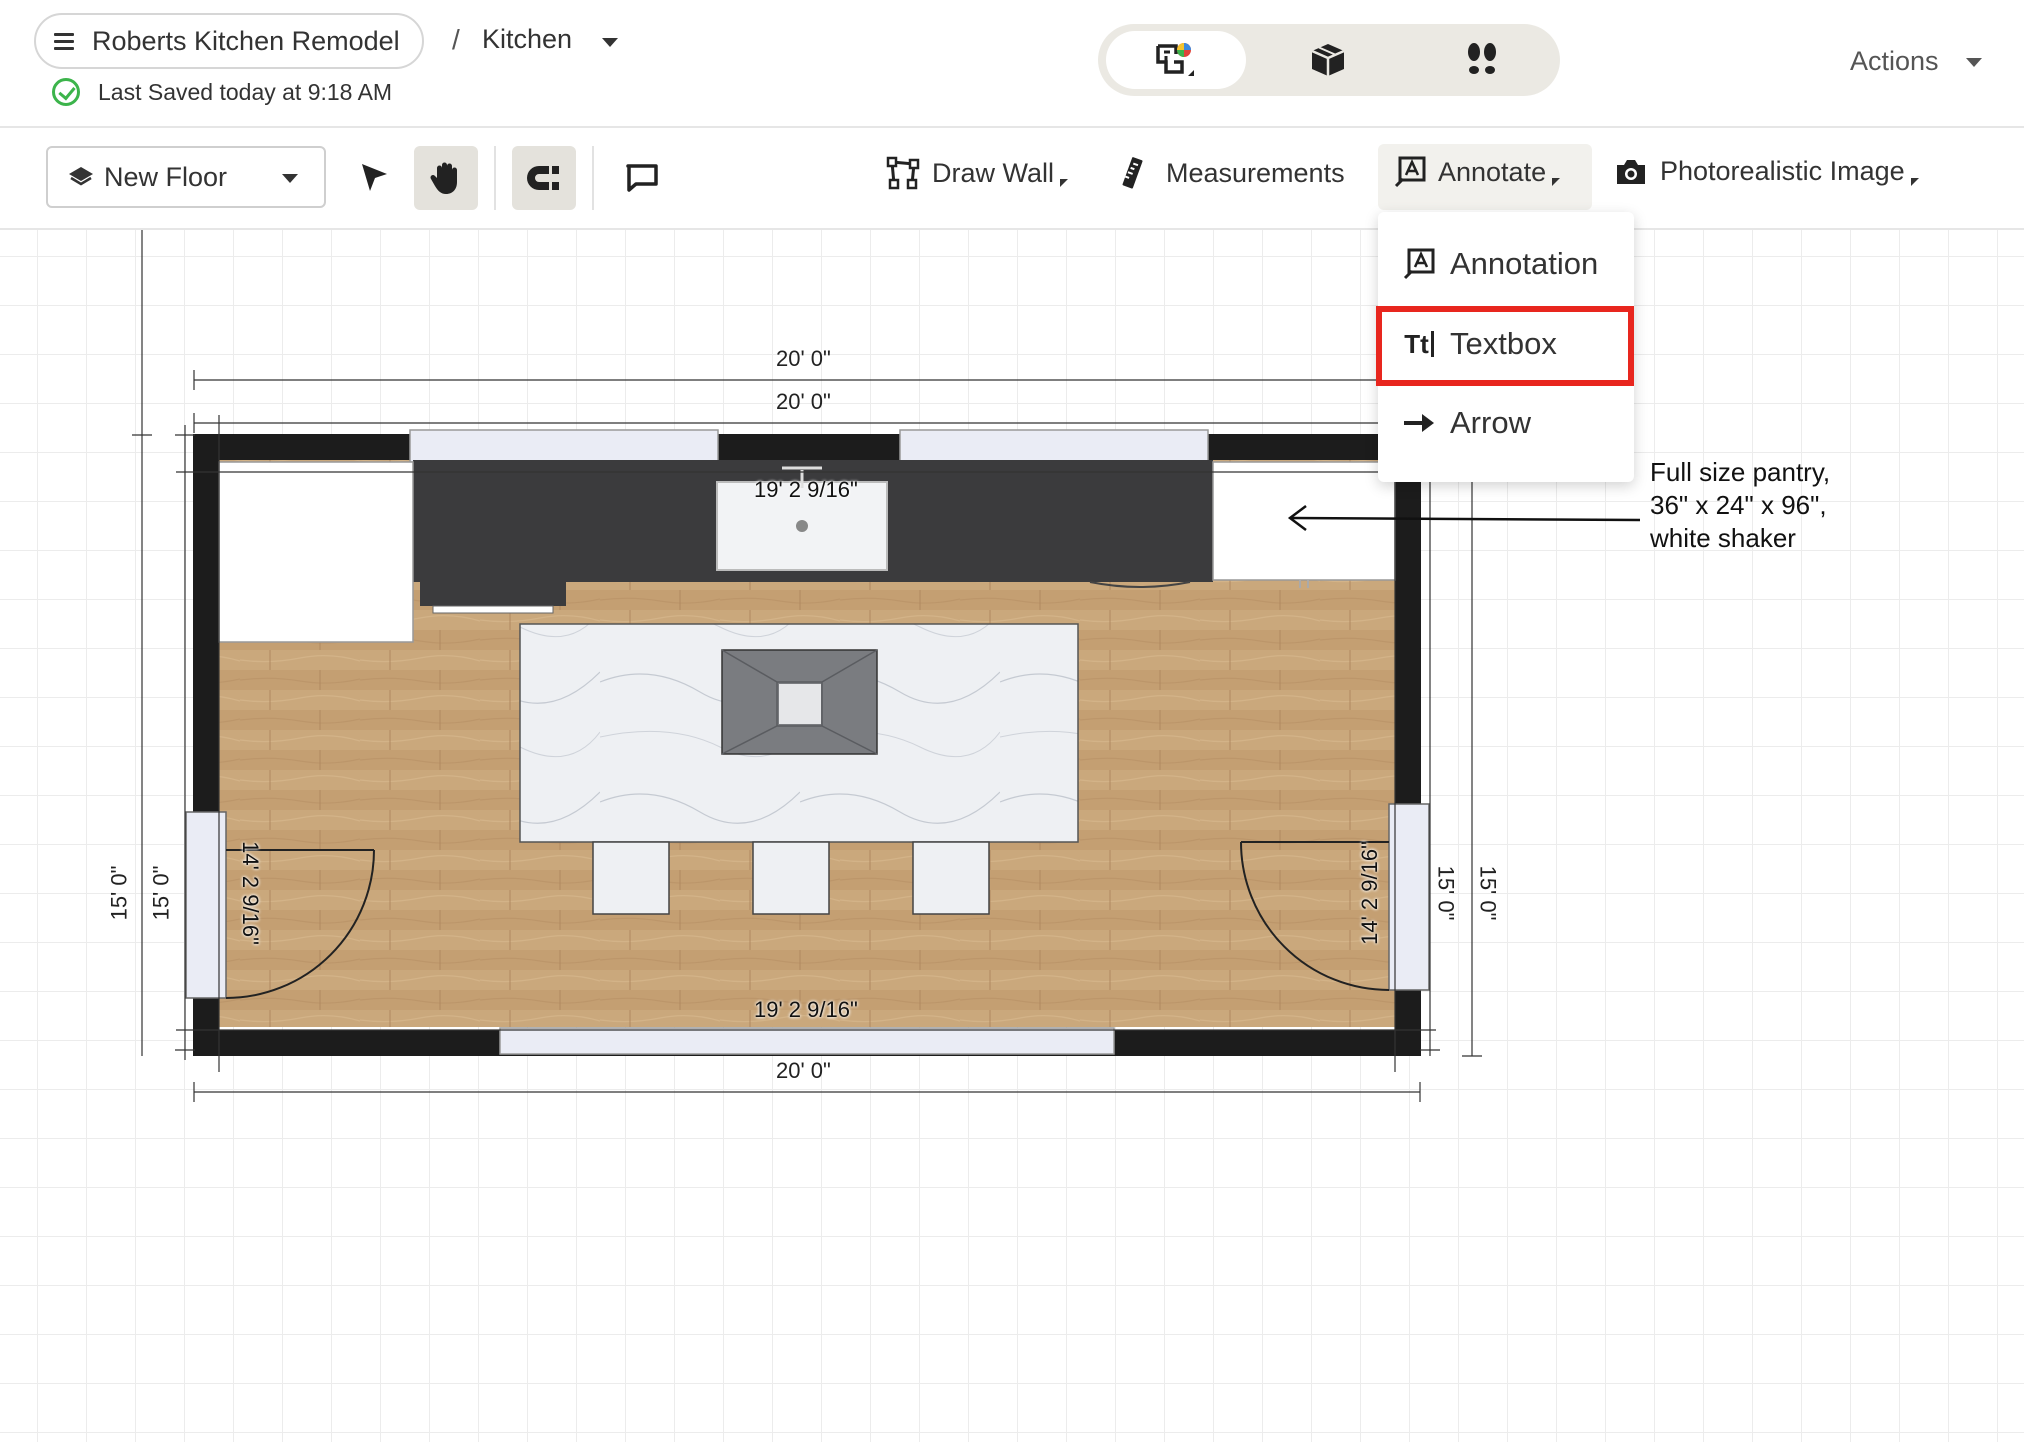 The height and width of the screenshot is (1442, 2024). I want to click on hand-icon, so click(443, 178).